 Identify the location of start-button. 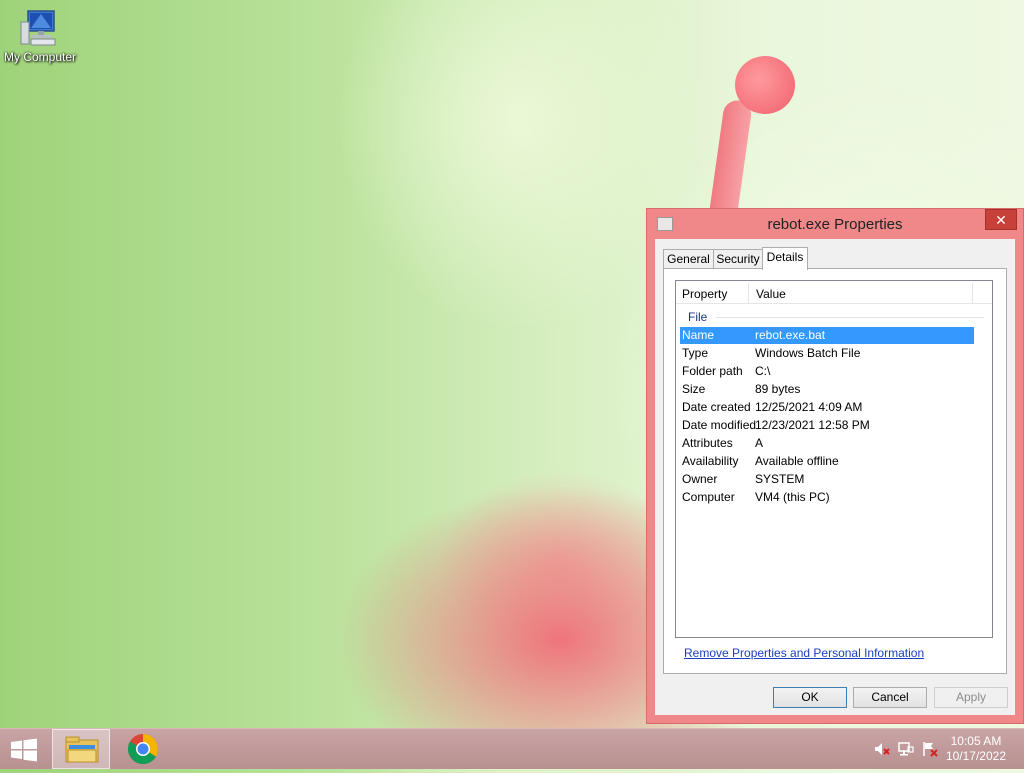
(24, 750).